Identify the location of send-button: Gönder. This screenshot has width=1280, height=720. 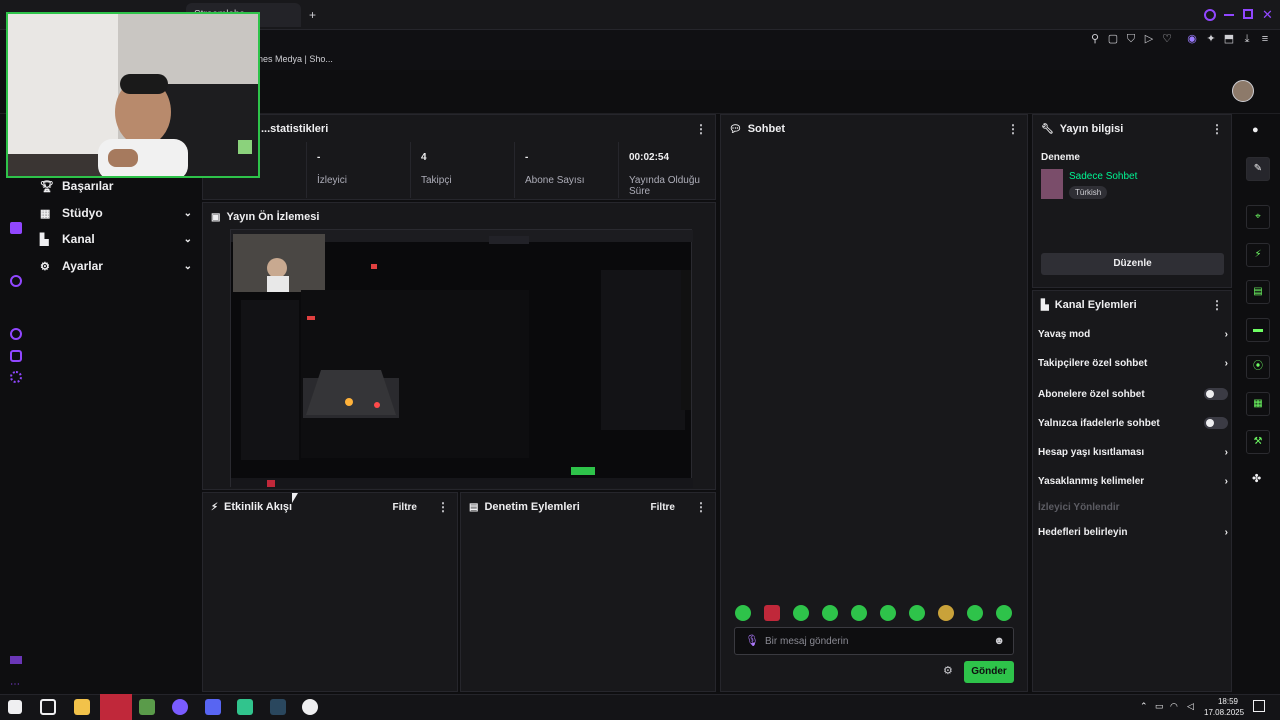
(989, 672).